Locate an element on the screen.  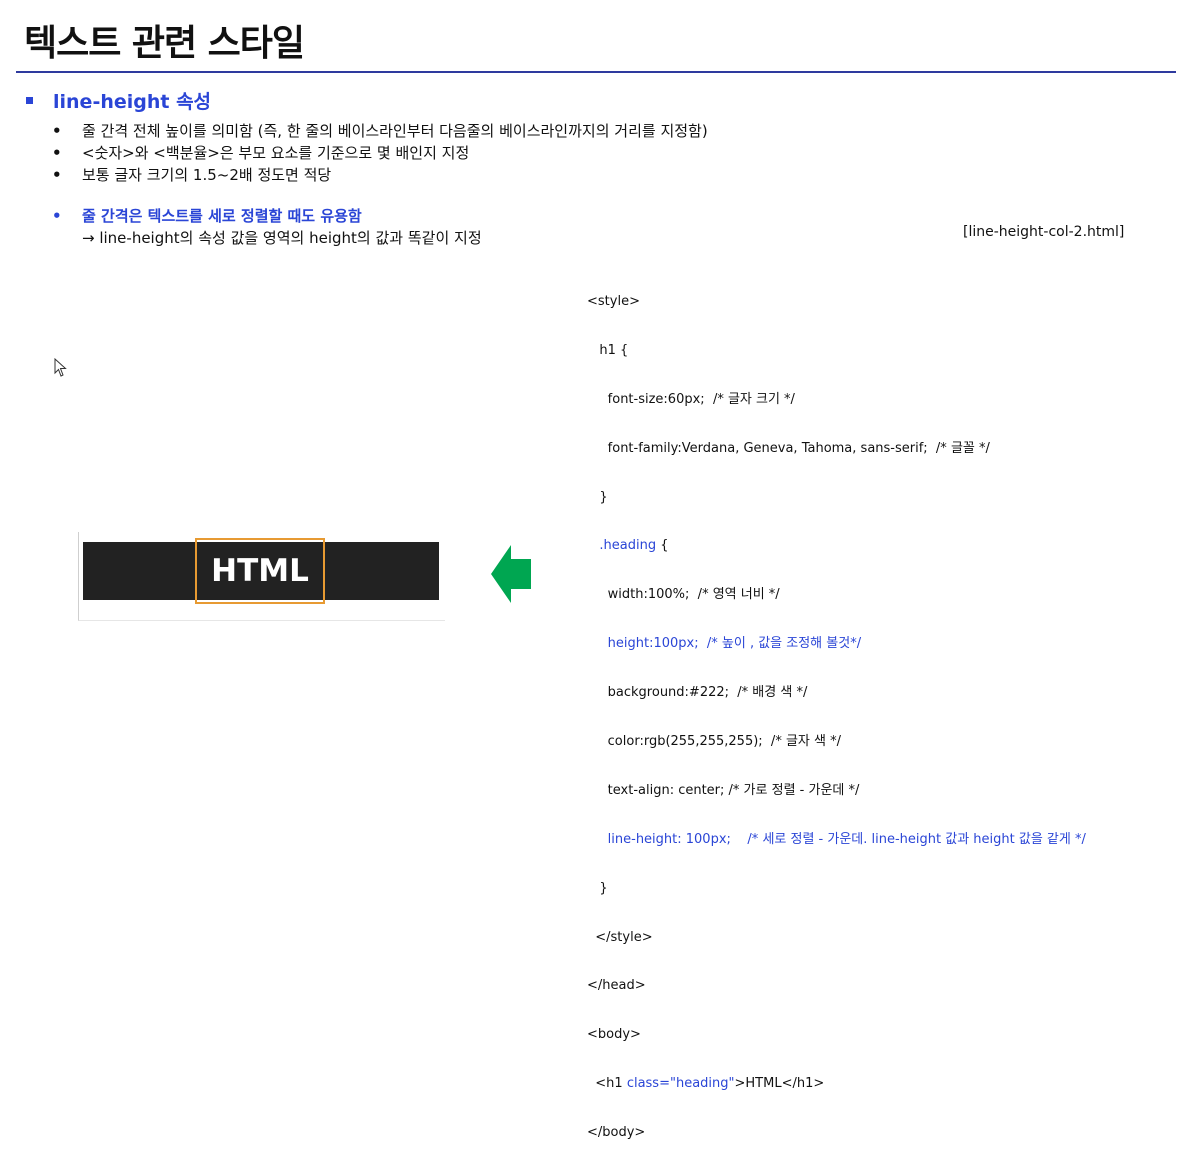
list-item: • <숫자>와 <백분율>은 부모 요소를 기준으로 몇 배인지 지정 is located at coordinates (261, 153).